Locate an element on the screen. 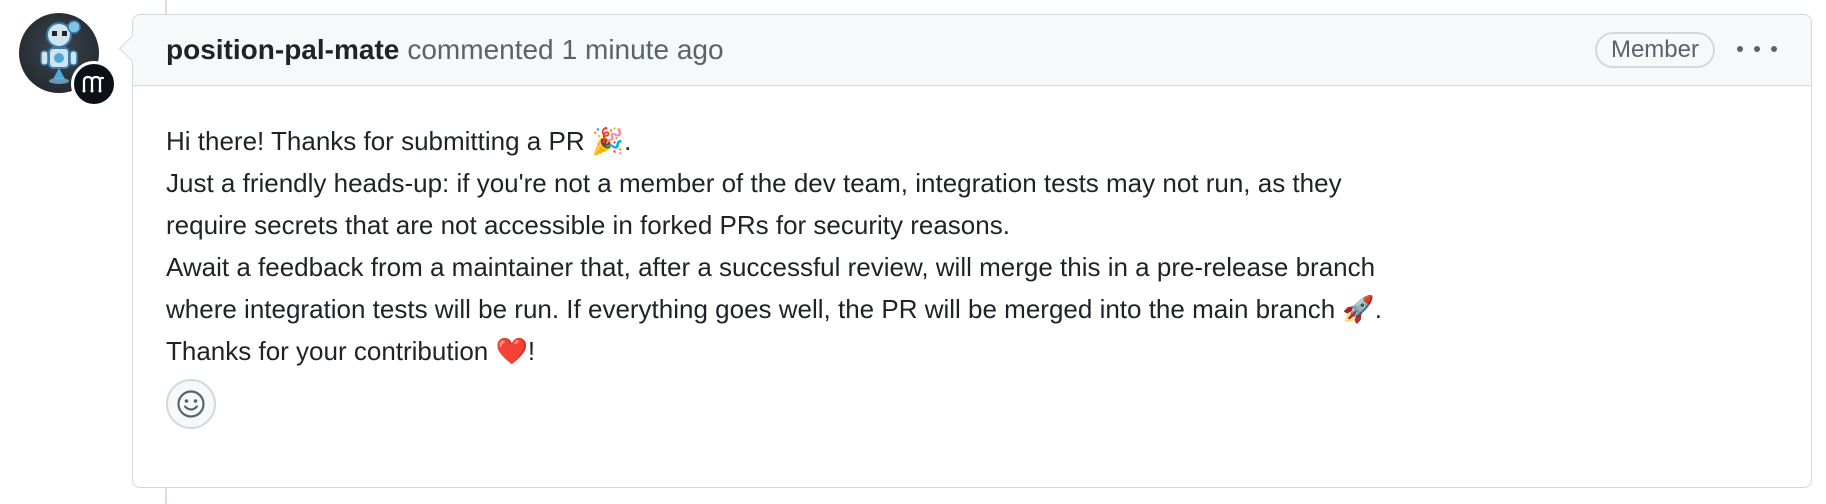  comment-action-text: commented is located at coordinates (480, 49).